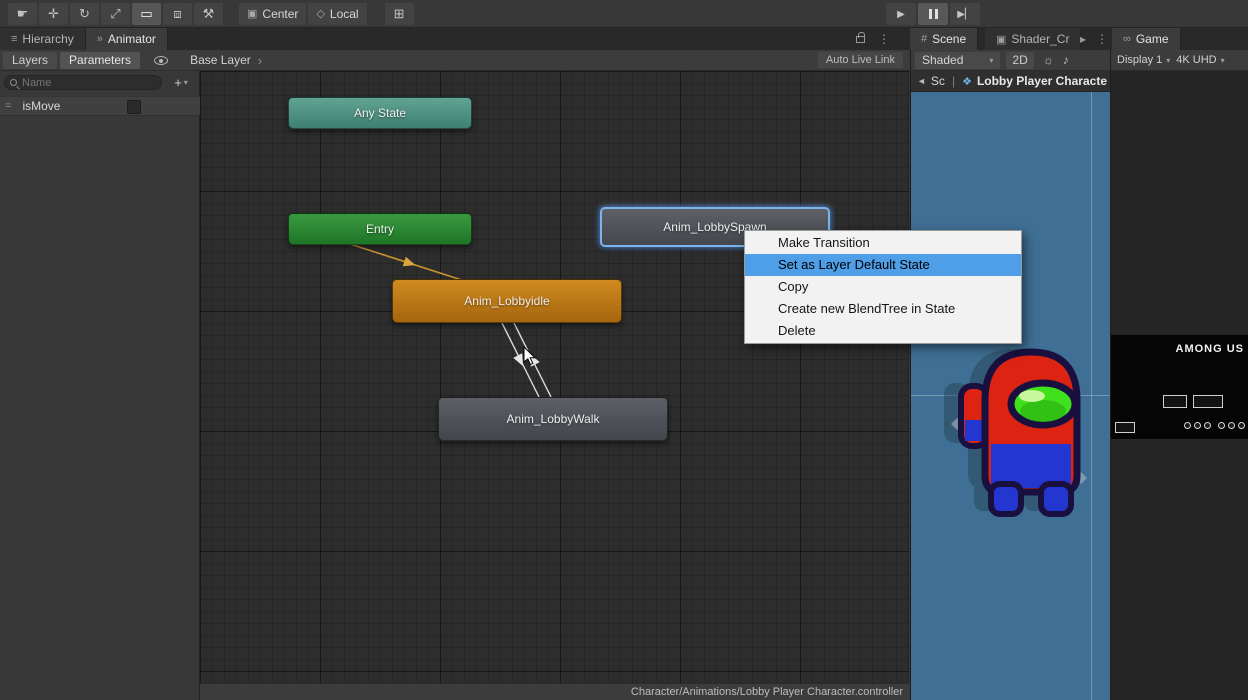  Describe the element at coordinates (380, 229) in the screenshot. I see `state-entry: Entry` at that location.